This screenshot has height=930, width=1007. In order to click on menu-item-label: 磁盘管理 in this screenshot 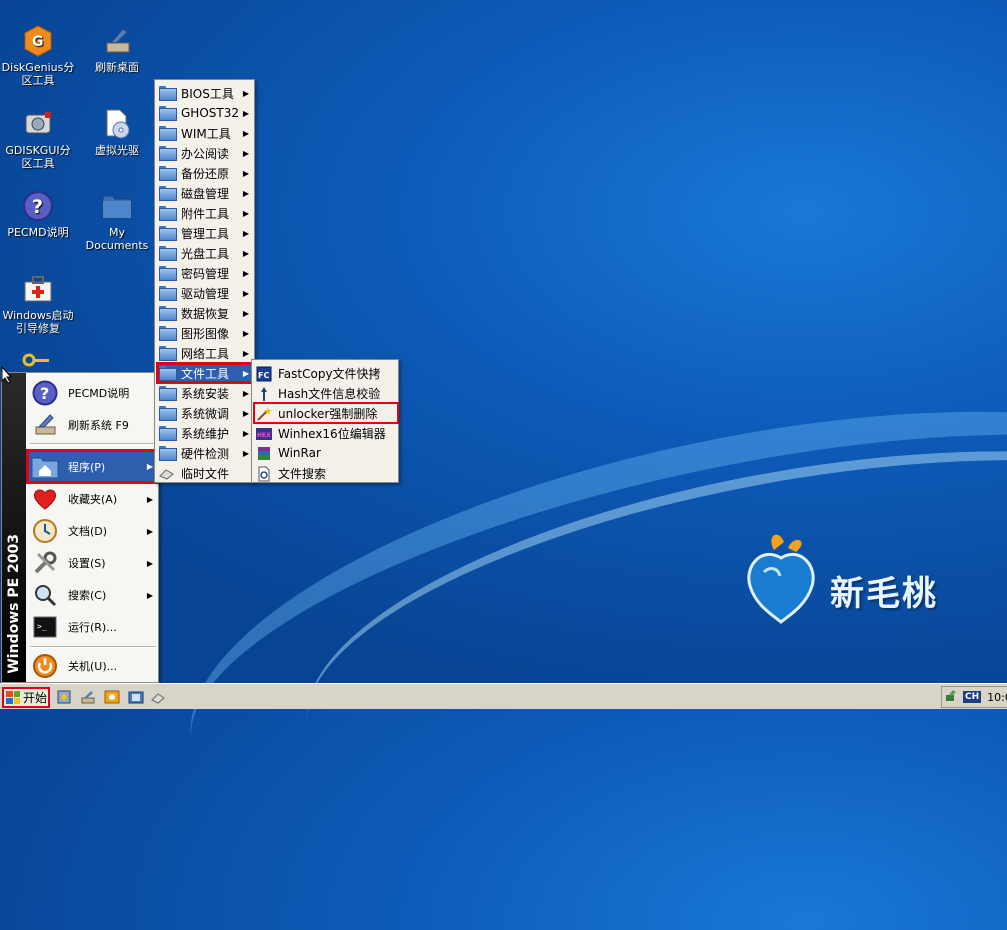, I will do `click(205, 193)`.